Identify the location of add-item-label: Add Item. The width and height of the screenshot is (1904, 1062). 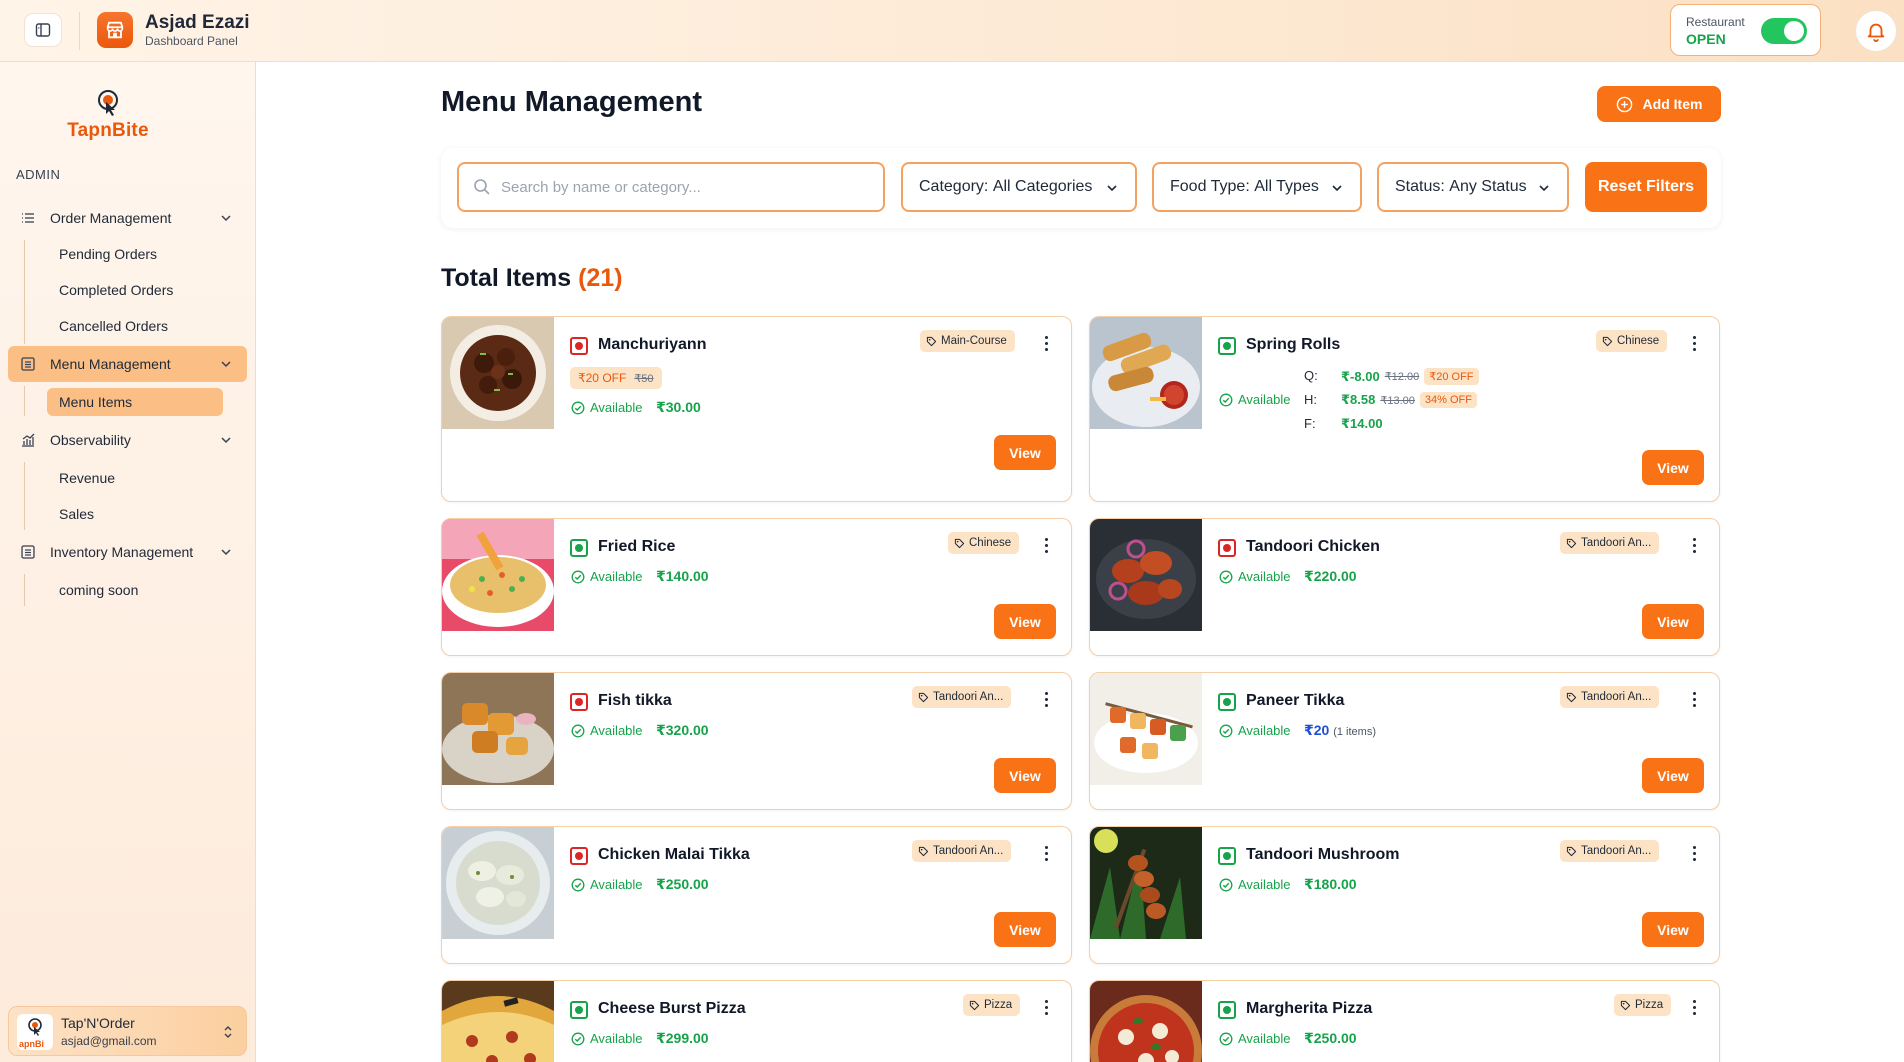
(1672, 104).